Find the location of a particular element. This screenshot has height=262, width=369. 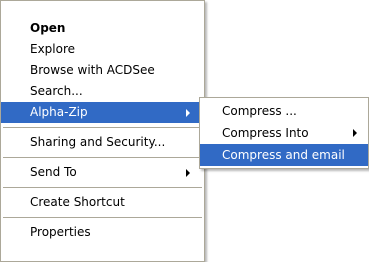

menu-item-properties: Properties is located at coordinates (102, 232).